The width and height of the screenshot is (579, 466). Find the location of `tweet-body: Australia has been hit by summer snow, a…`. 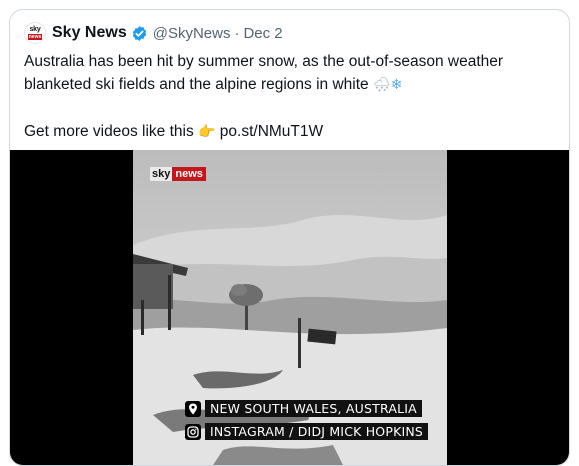

tweet-body: Australia has been hit by summer snow, a… is located at coordinates (264, 73).